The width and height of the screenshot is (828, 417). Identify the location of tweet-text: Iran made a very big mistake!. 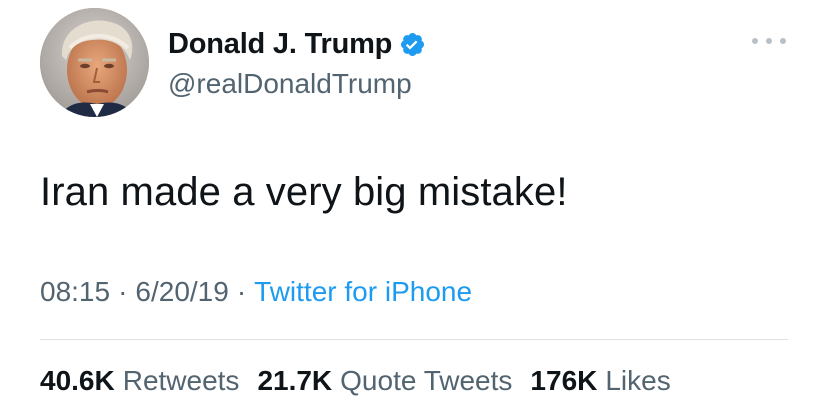
(304, 192).